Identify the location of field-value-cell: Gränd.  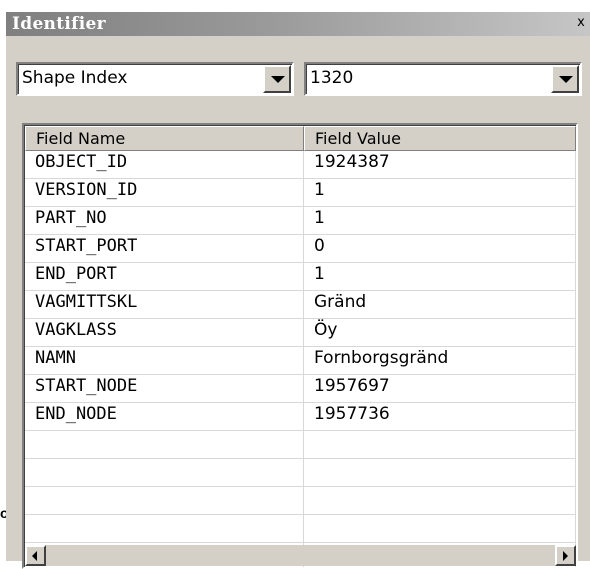
(440, 305).